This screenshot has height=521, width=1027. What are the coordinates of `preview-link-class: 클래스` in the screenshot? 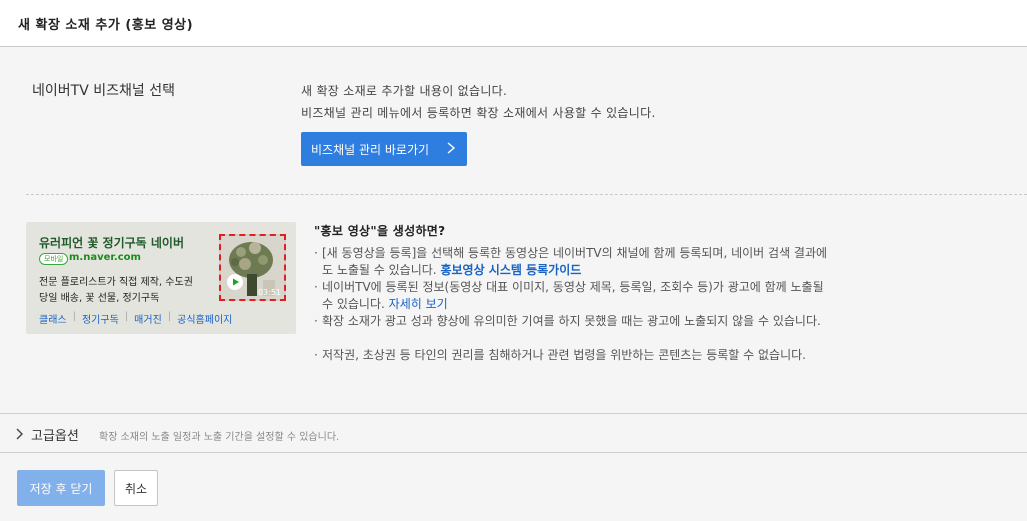 It's located at (53, 320).